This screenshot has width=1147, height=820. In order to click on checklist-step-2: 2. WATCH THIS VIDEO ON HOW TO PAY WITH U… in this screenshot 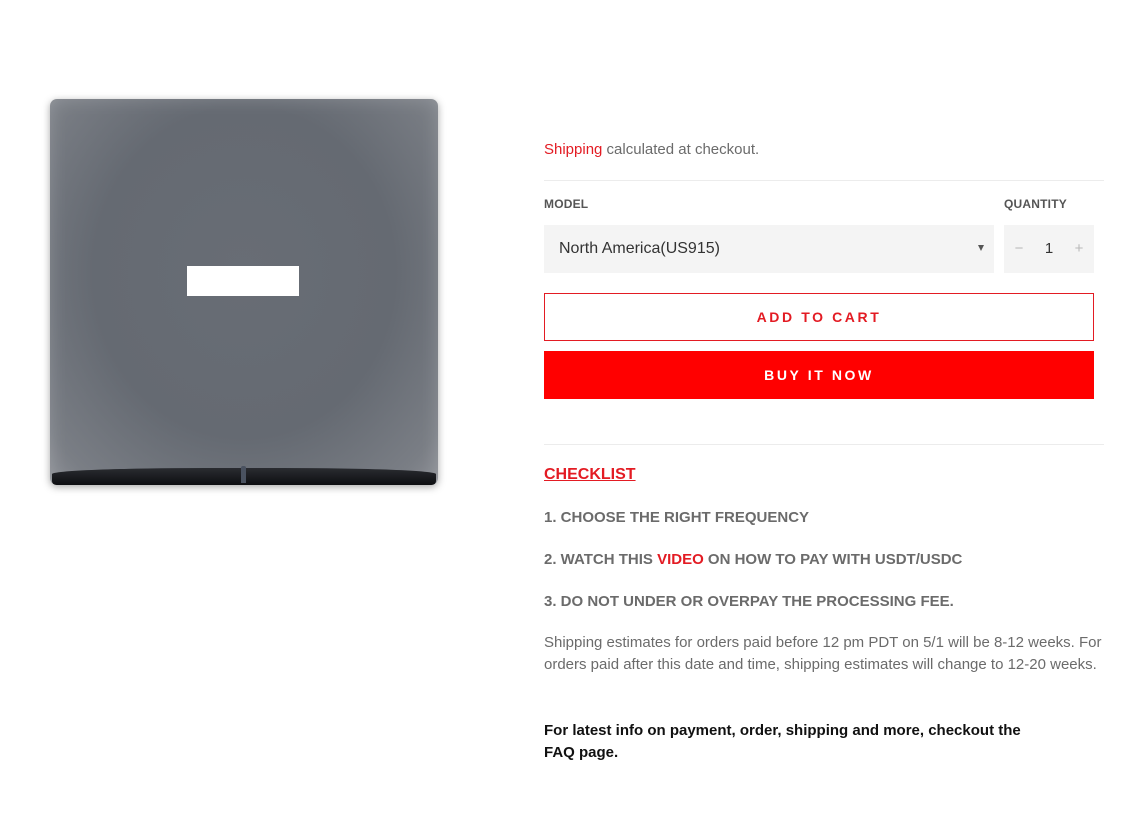, I will do `click(753, 559)`.